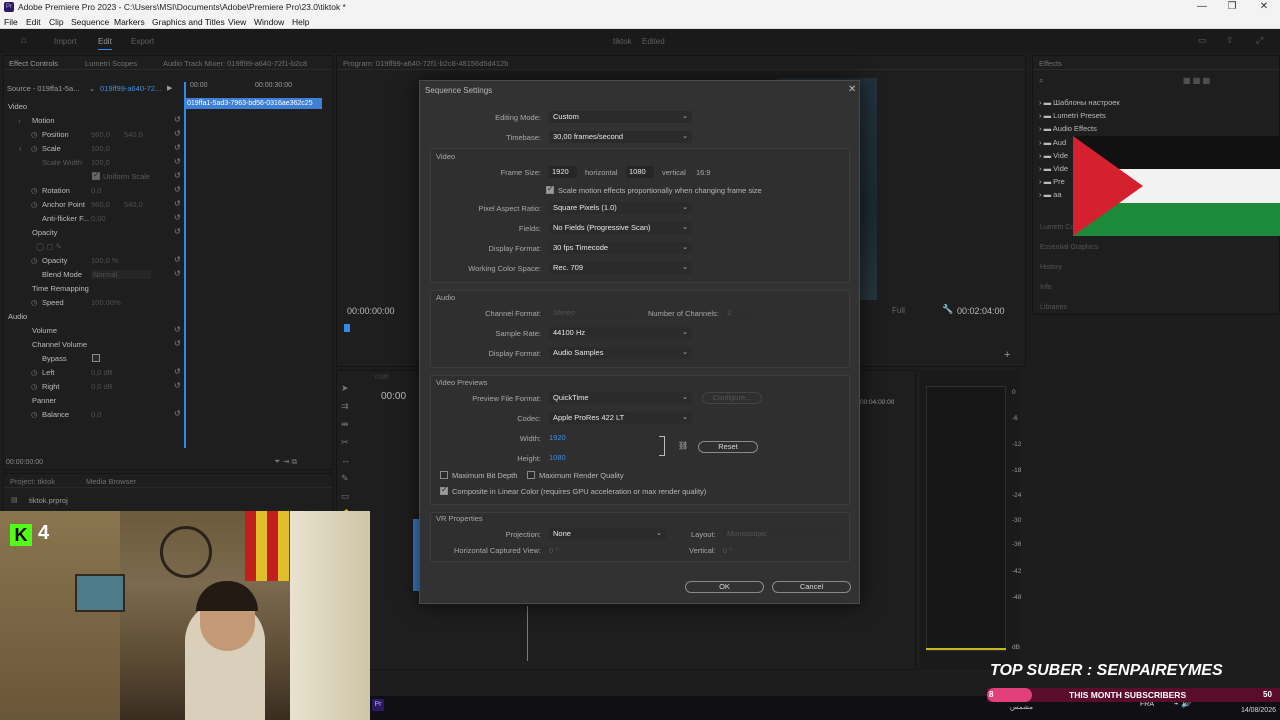 Image resolution: width=1280 pixels, height=720 pixels. I want to click on minimize-icon: —, so click(1202, 7).